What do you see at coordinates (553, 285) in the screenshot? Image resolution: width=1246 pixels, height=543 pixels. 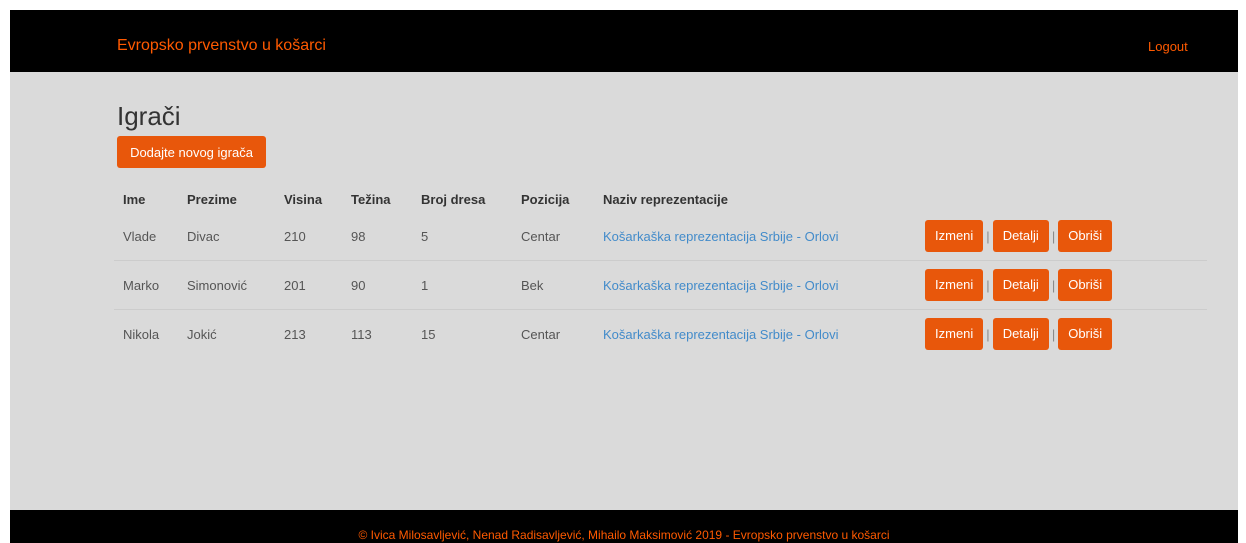 I see `cell-pozicija: Bek` at bounding box center [553, 285].